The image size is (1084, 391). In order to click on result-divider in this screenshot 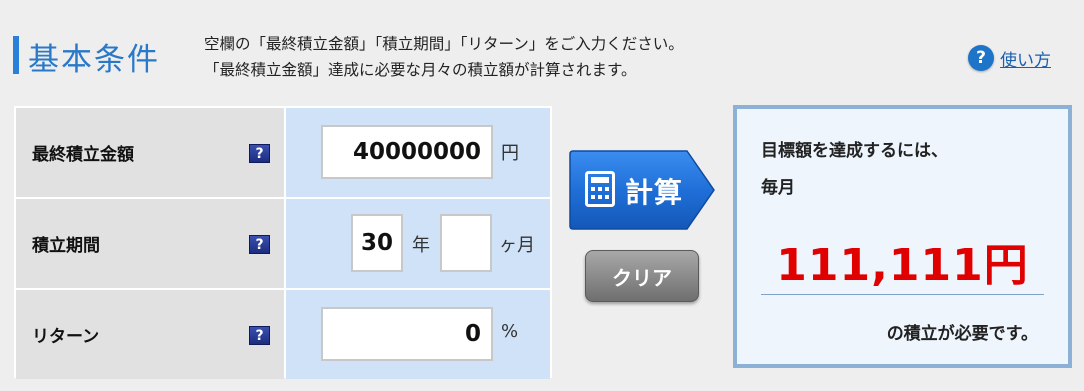, I will do `click(902, 294)`.